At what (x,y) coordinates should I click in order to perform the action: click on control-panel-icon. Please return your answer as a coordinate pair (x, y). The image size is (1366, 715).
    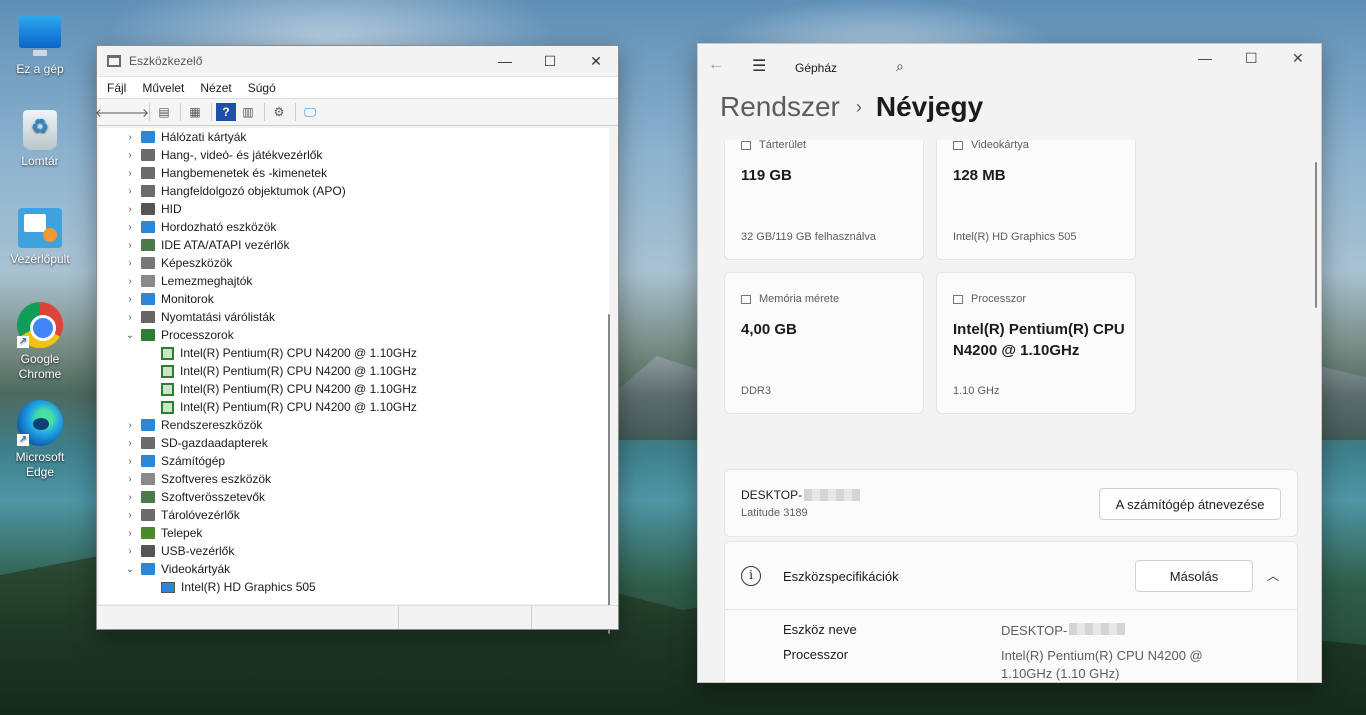
    Looking at the image, I should click on (40, 228).